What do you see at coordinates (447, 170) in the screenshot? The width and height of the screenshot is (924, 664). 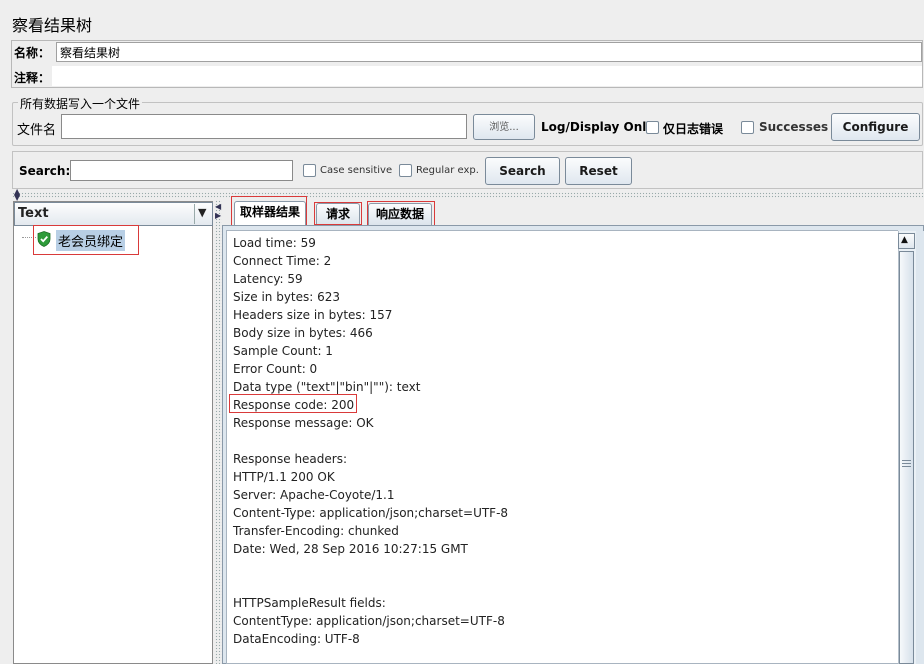 I see `regex-label: Regular exp.` at bounding box center [447, 170].